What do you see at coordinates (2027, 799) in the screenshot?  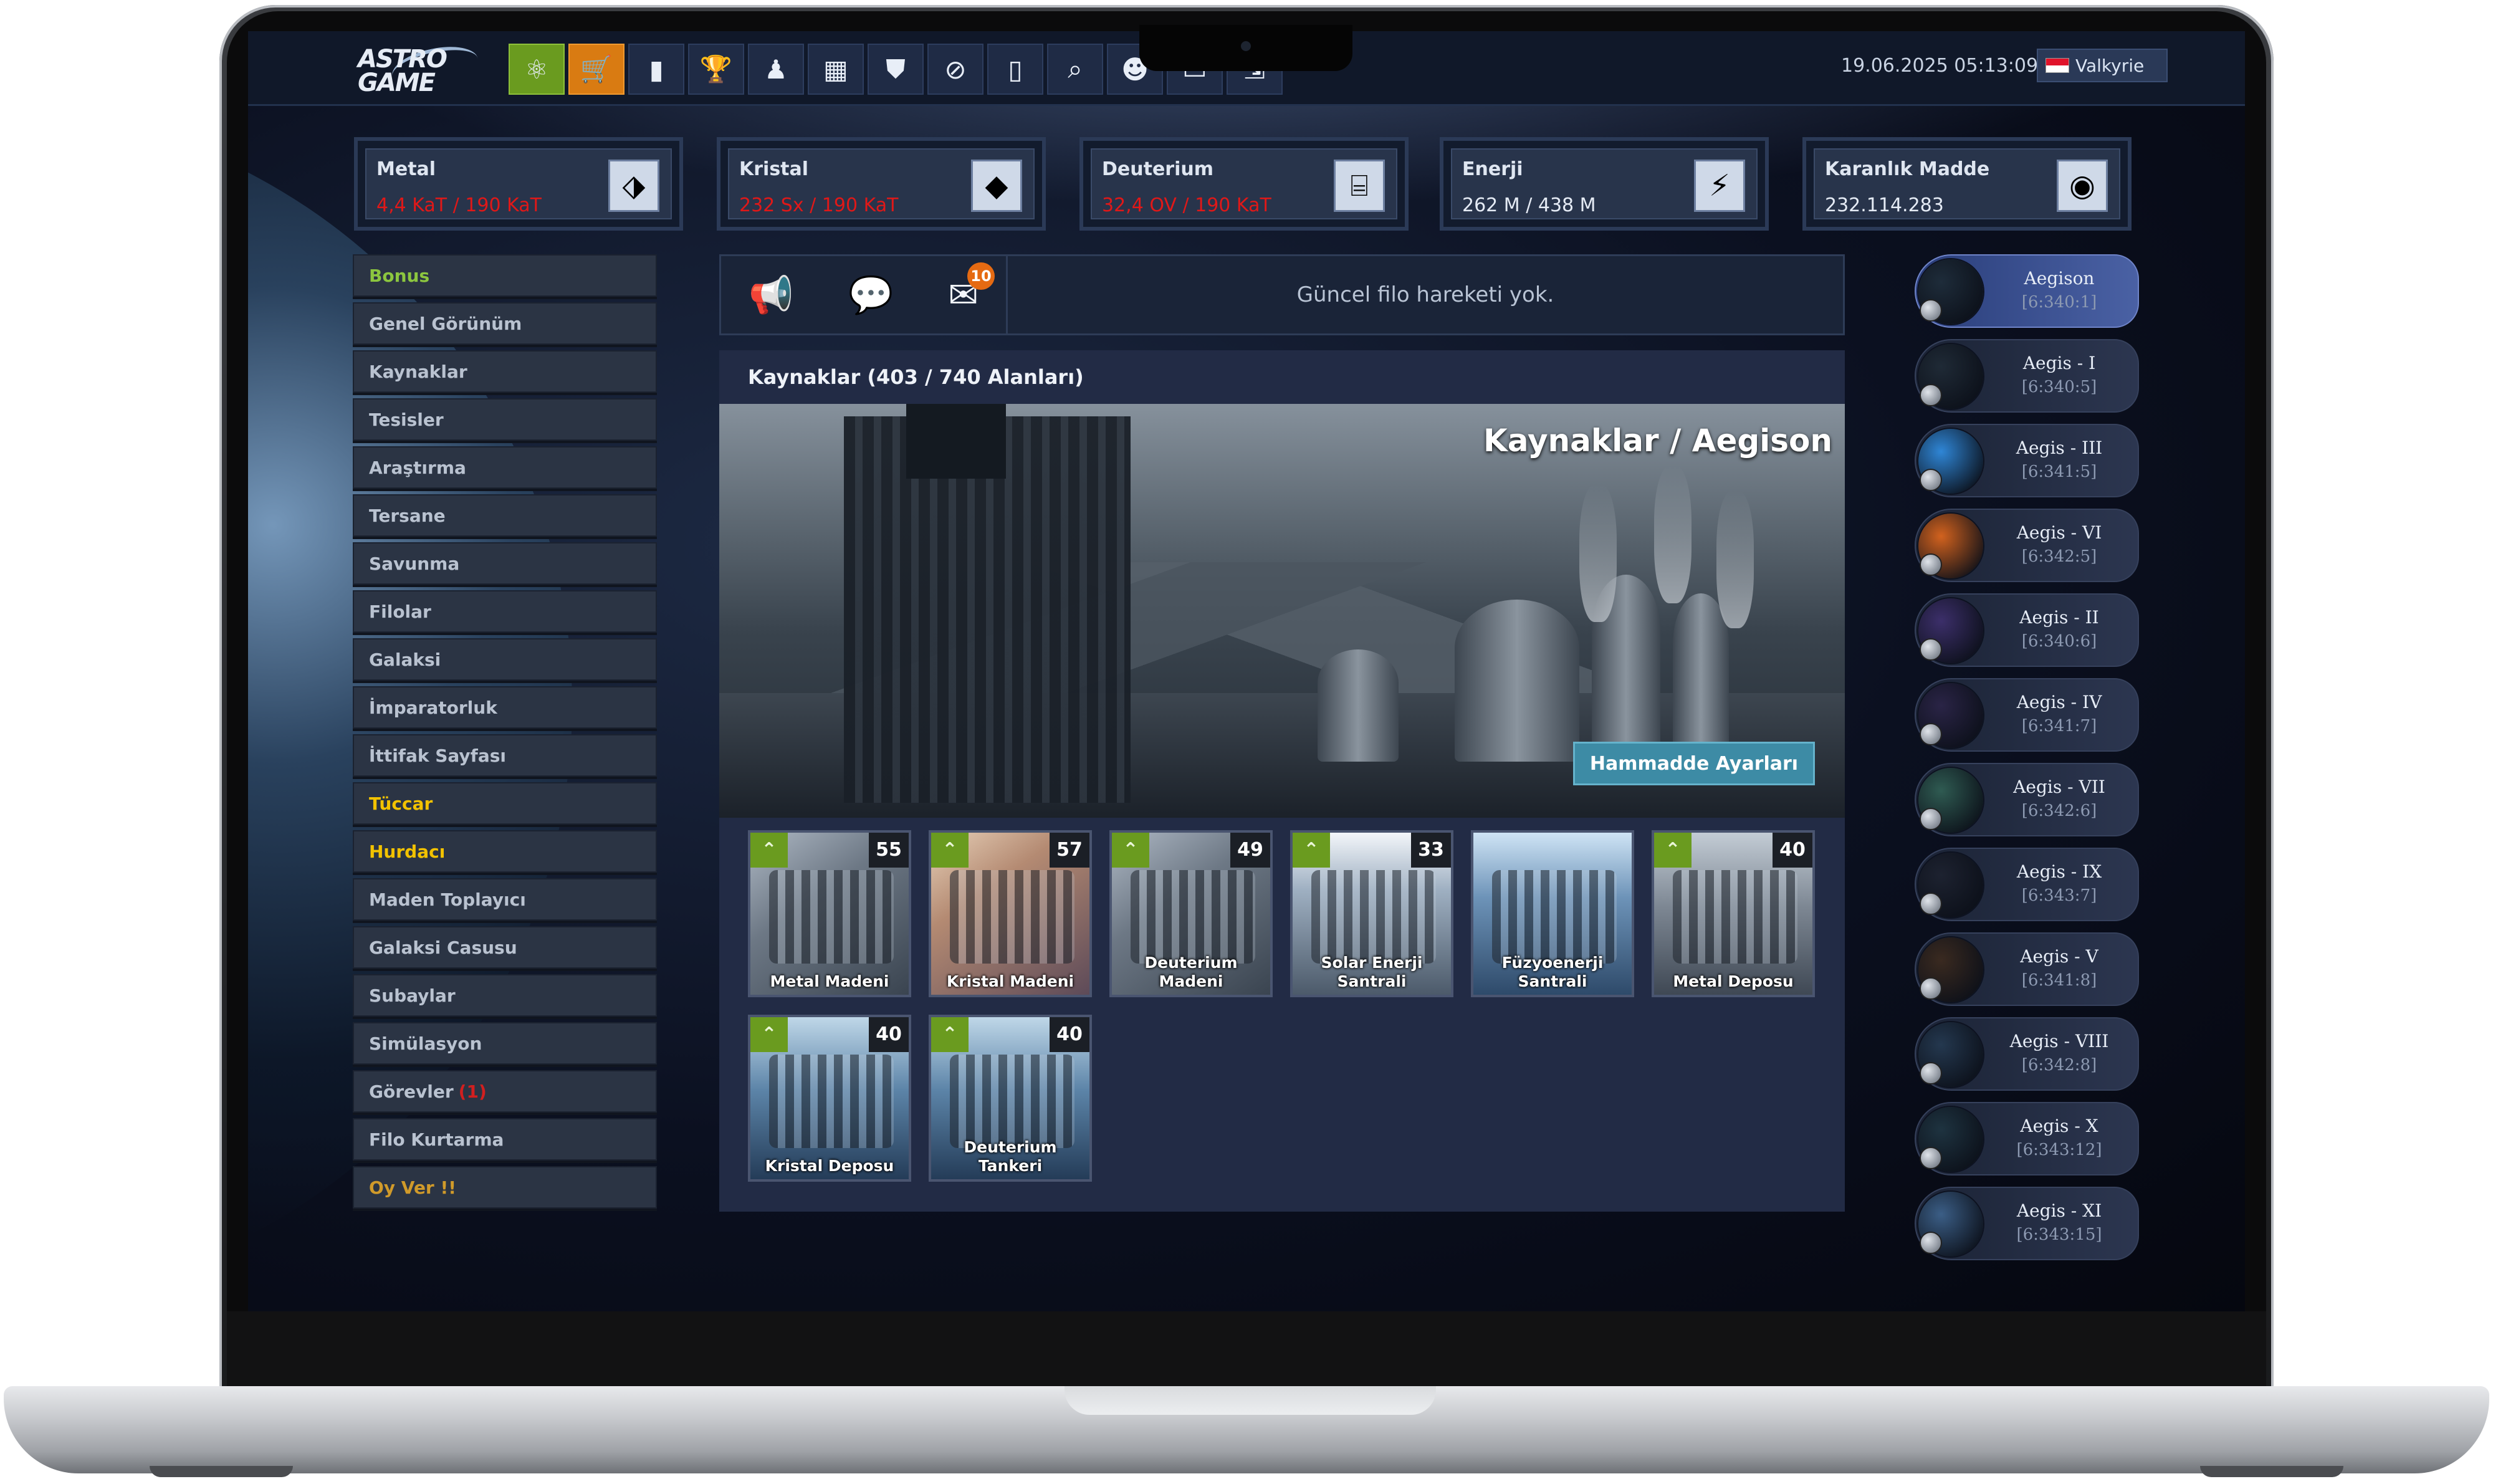 I see `planet-item: Aegis - VII [6:342:6]` at bounding box center [2027, 799].